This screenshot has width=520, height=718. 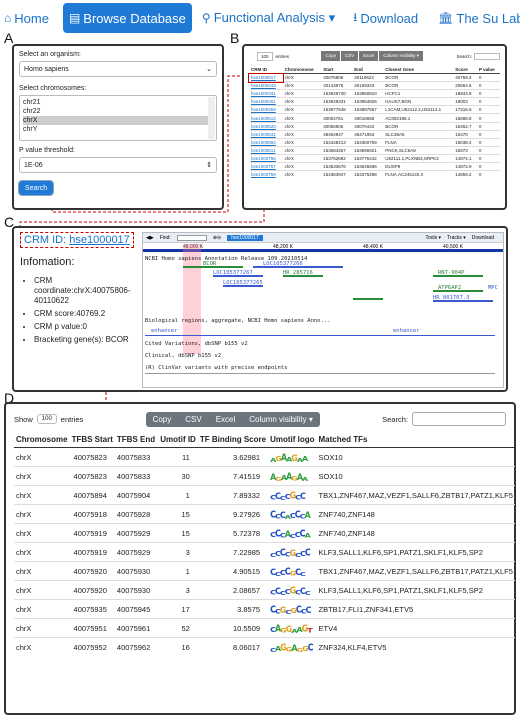 What do you see at coordinates (118, 111) in the screenshot?
I see `chromosome-option: chr22` at bounding box center [118, 111].